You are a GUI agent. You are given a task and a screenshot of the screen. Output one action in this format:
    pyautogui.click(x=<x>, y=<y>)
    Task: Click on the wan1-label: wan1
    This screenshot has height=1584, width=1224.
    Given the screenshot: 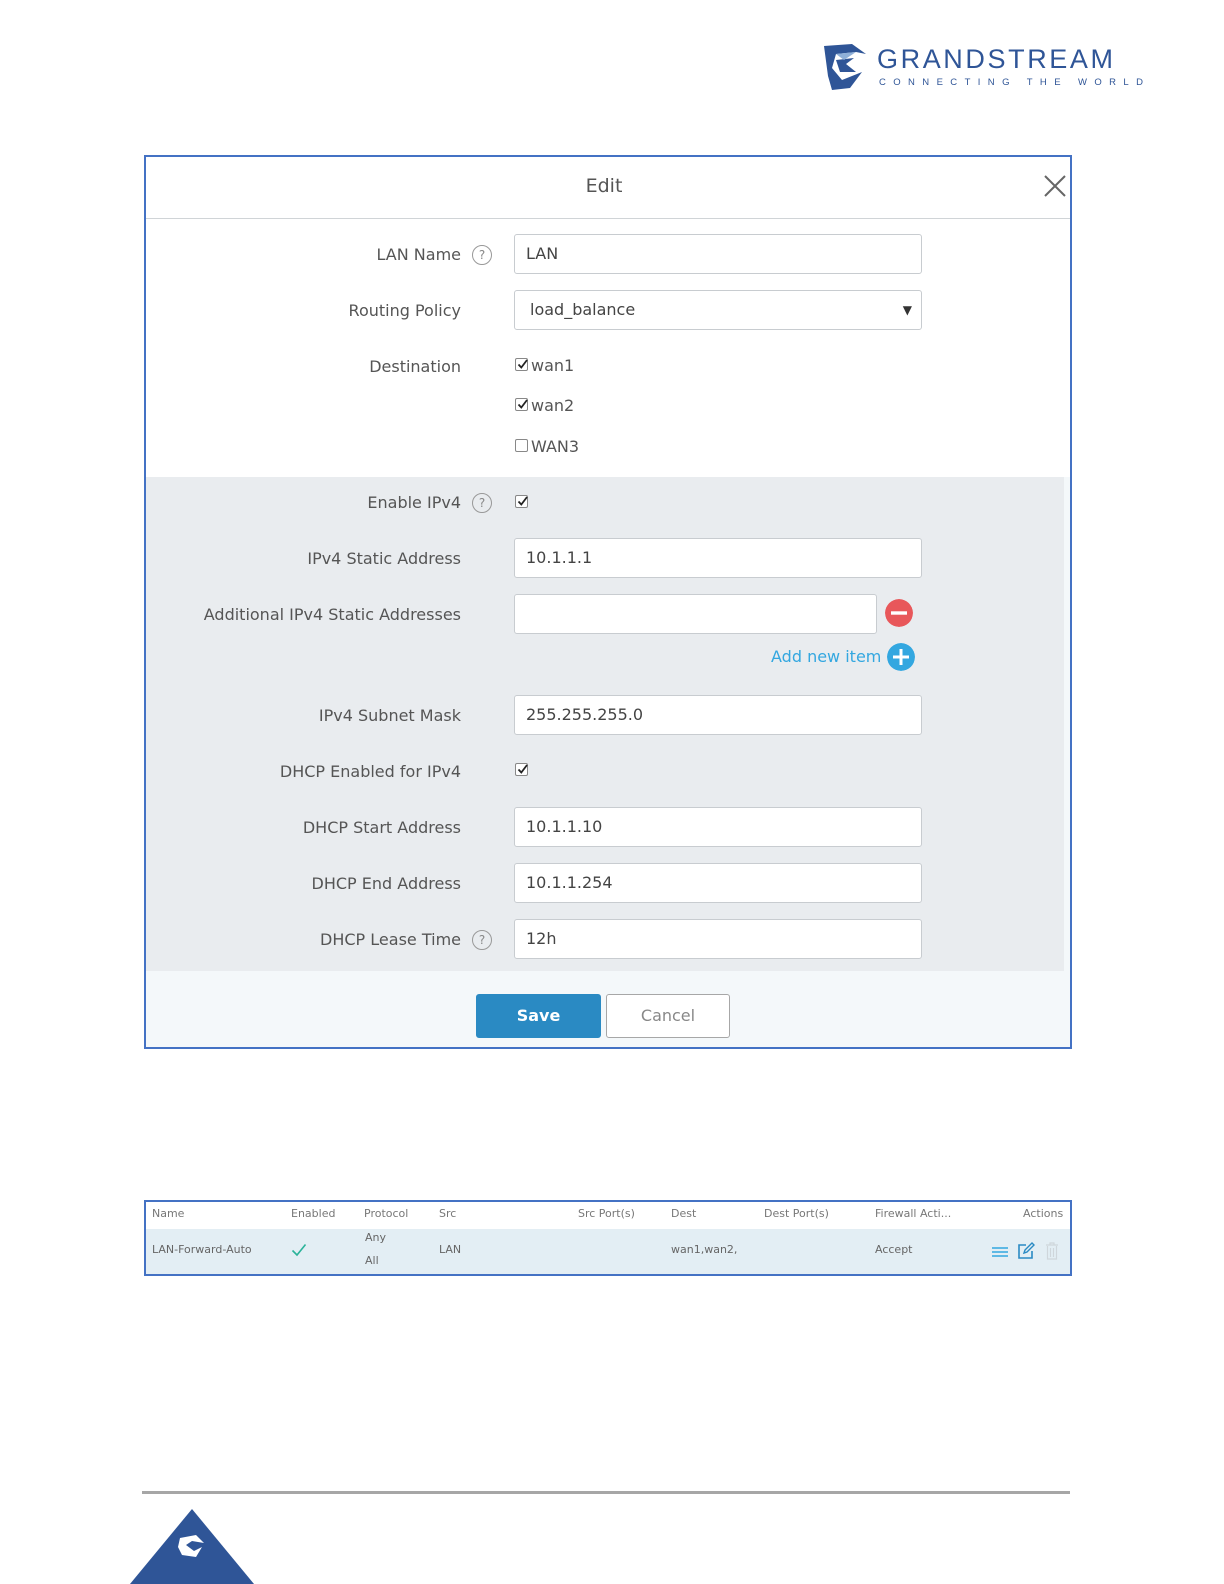 What is the action you would take?
    pyautogui.click(x=553, y=365)
    